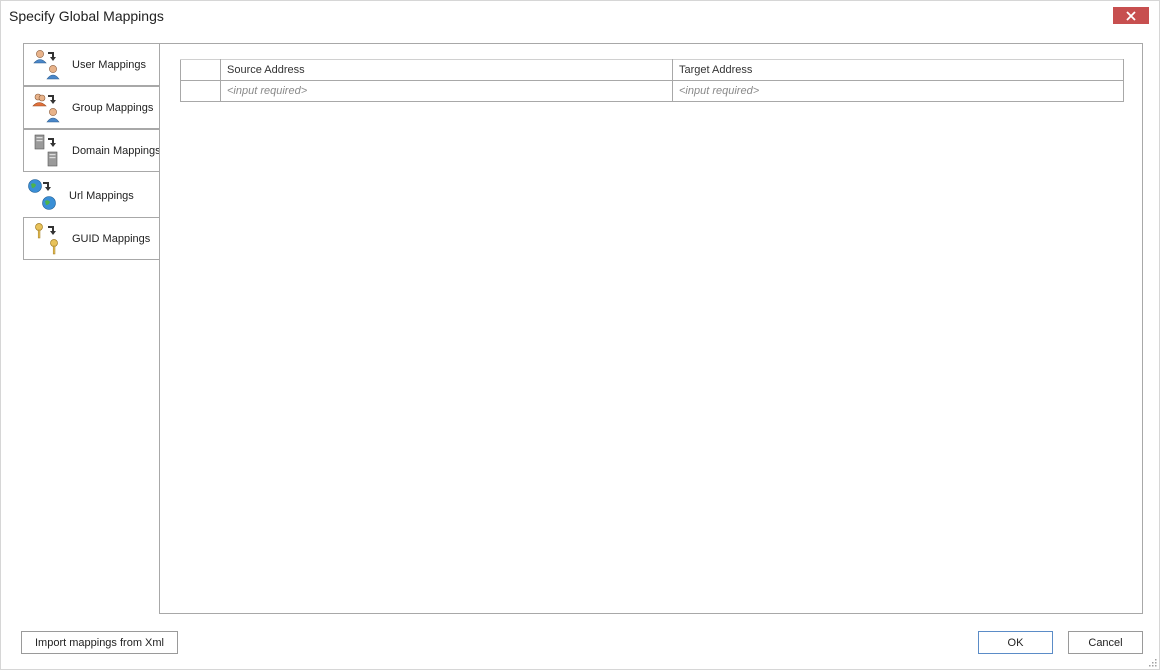 Image resolution: width=1160 pixels, height=670 pixels. I want to click on close-button, so click(1131, 15).